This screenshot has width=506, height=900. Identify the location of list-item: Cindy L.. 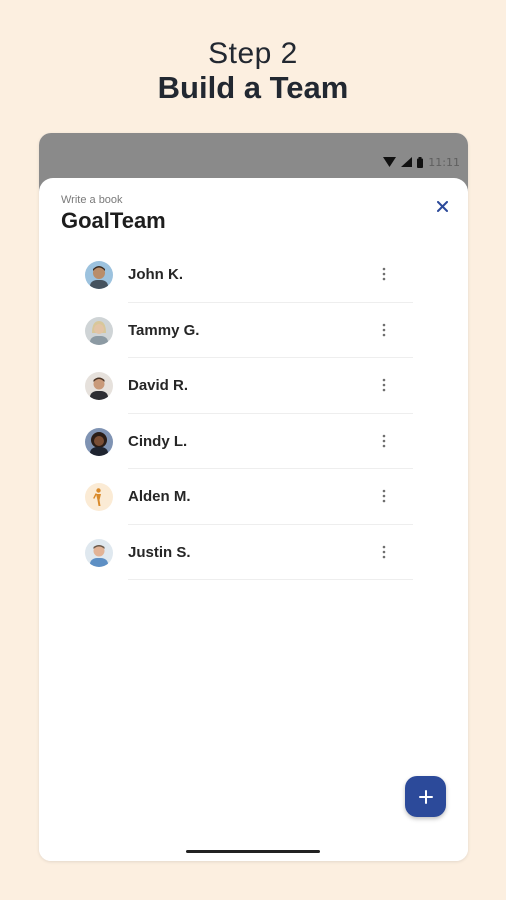
(253, 441).